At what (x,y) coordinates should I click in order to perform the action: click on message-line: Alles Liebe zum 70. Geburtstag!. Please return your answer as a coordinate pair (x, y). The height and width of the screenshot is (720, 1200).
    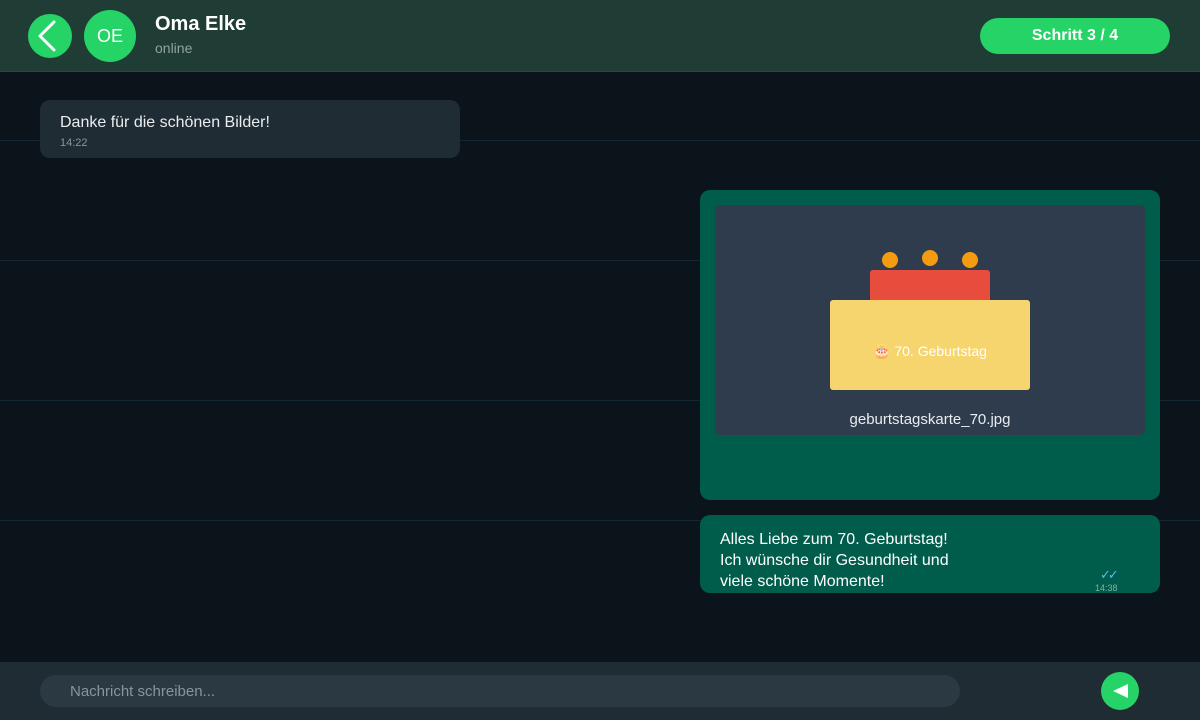
    Looking at the image, I should click on (834, 539).